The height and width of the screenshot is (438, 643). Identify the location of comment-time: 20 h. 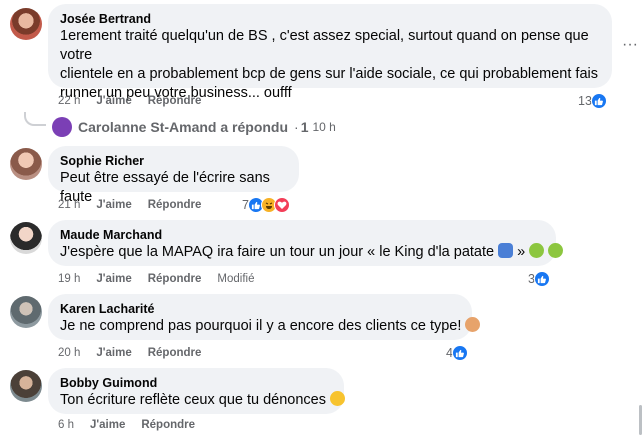
(69, 353).